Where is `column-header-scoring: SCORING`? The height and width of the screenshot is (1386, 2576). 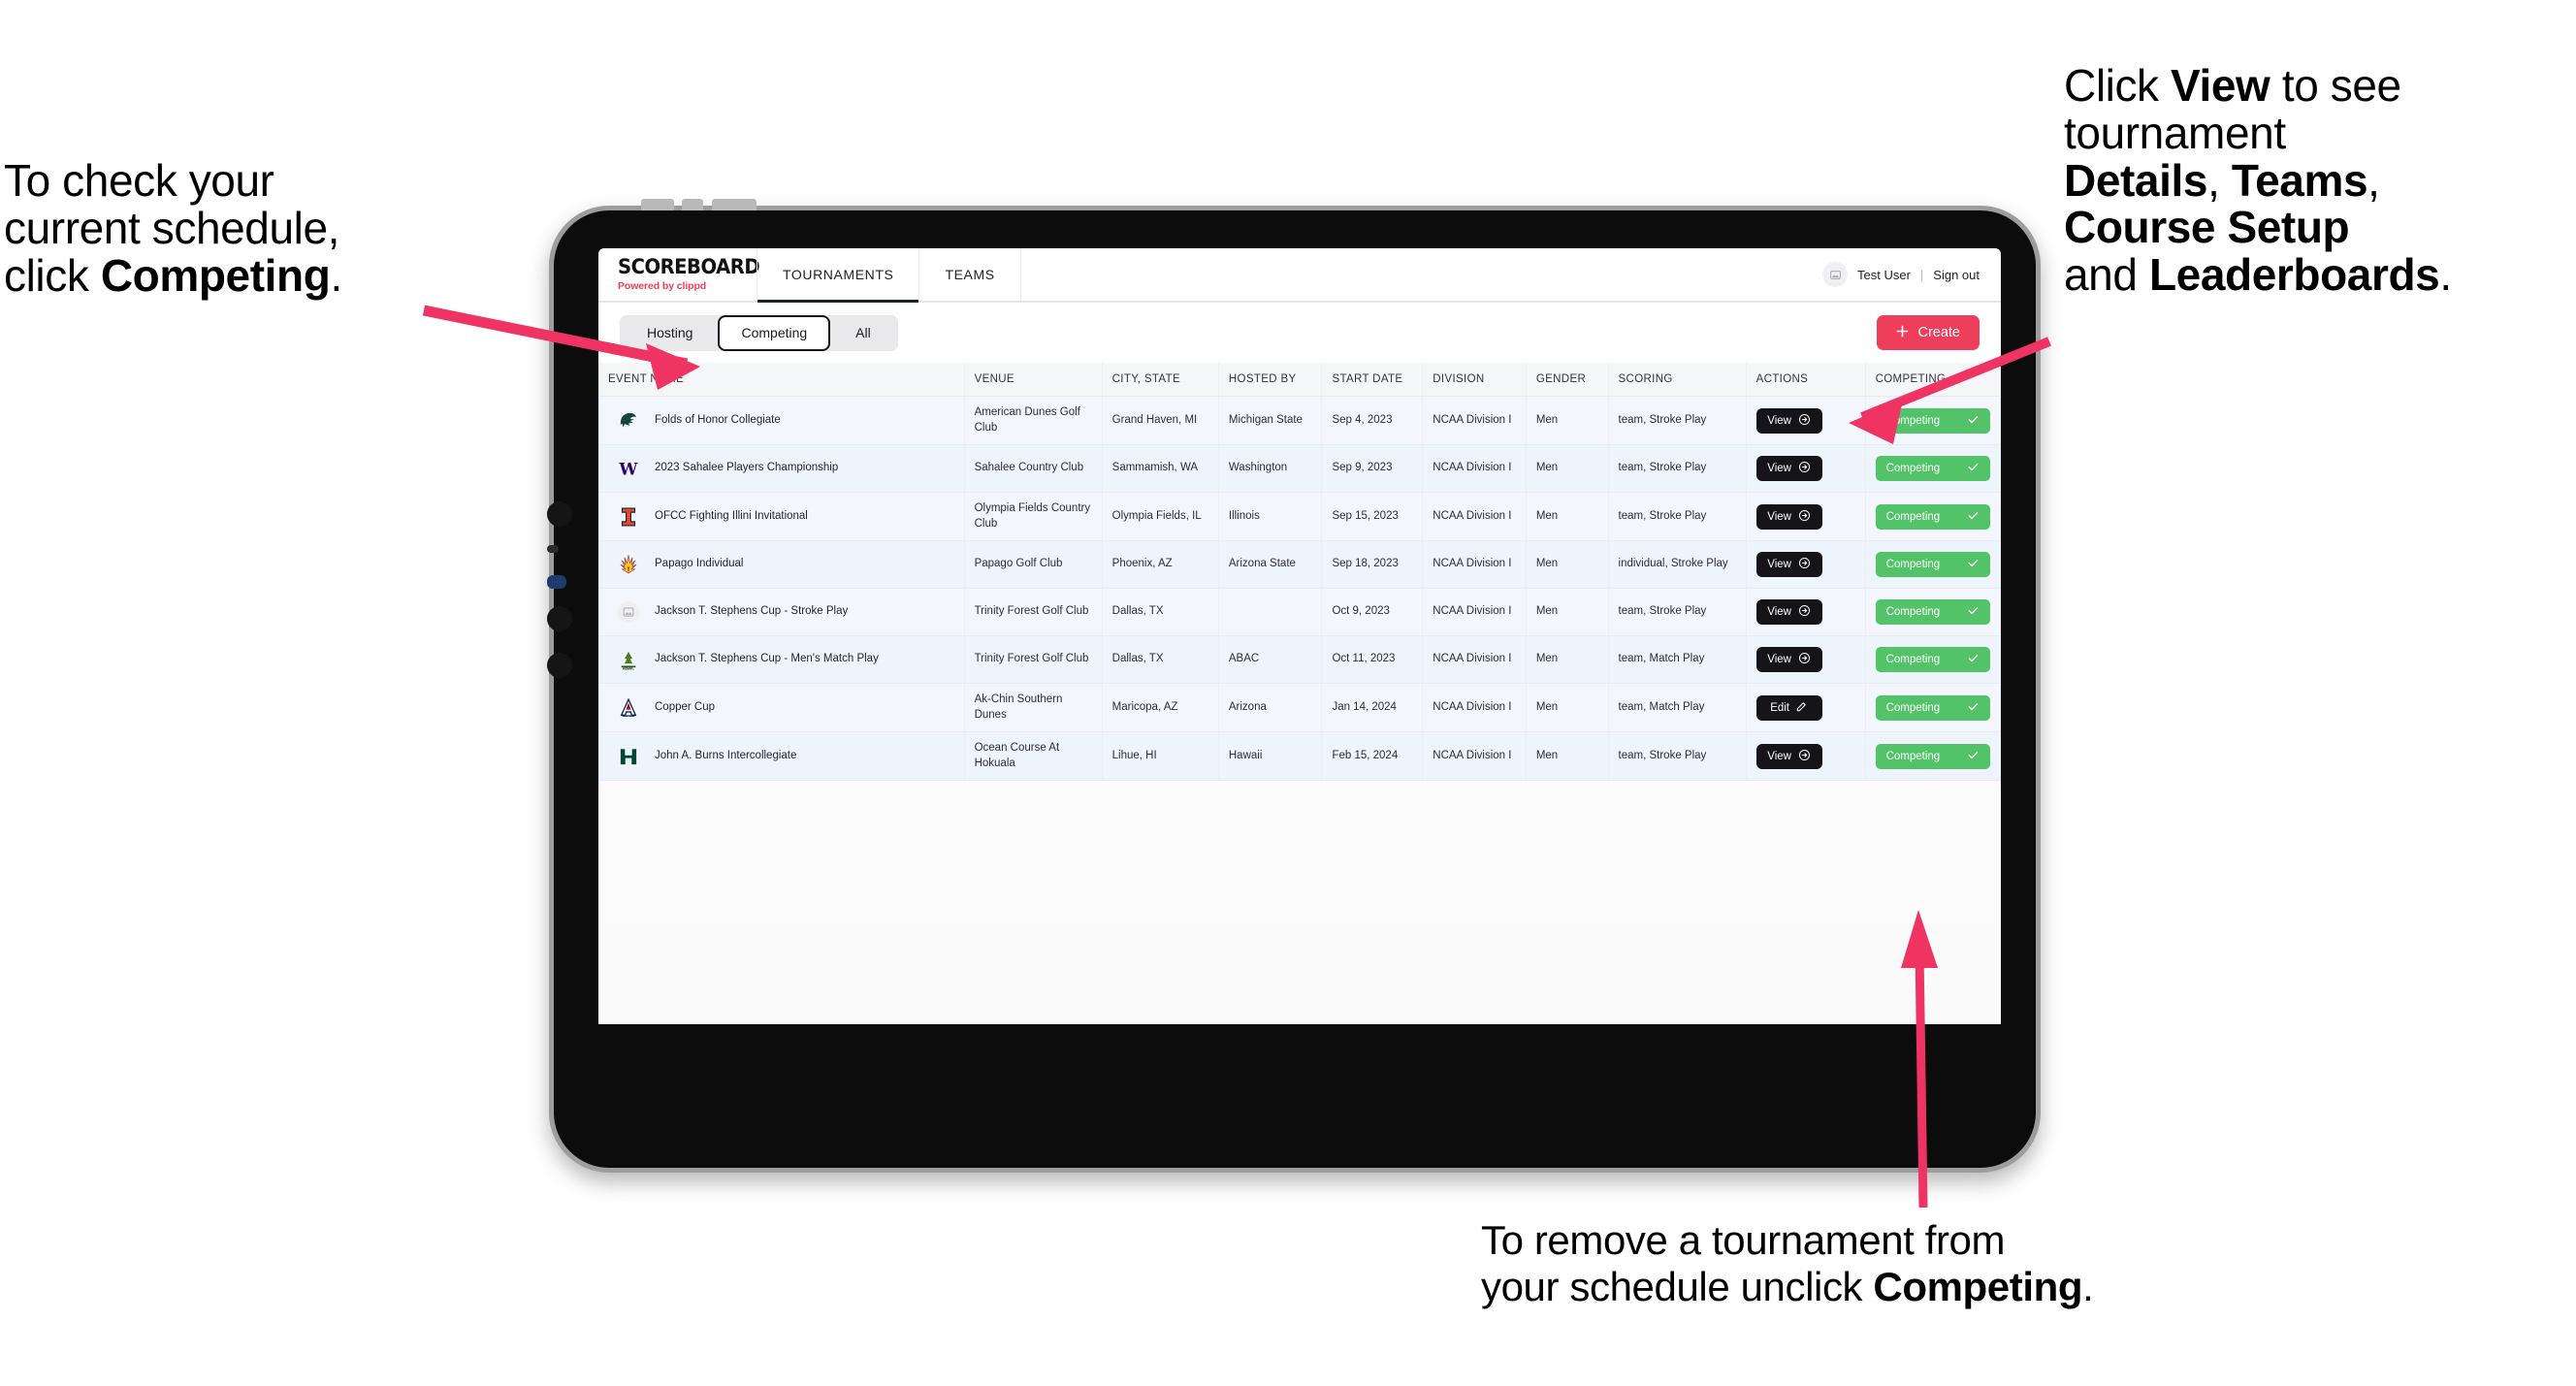 column-header-scoring: SCORING is located at coordinates (1677, 380).